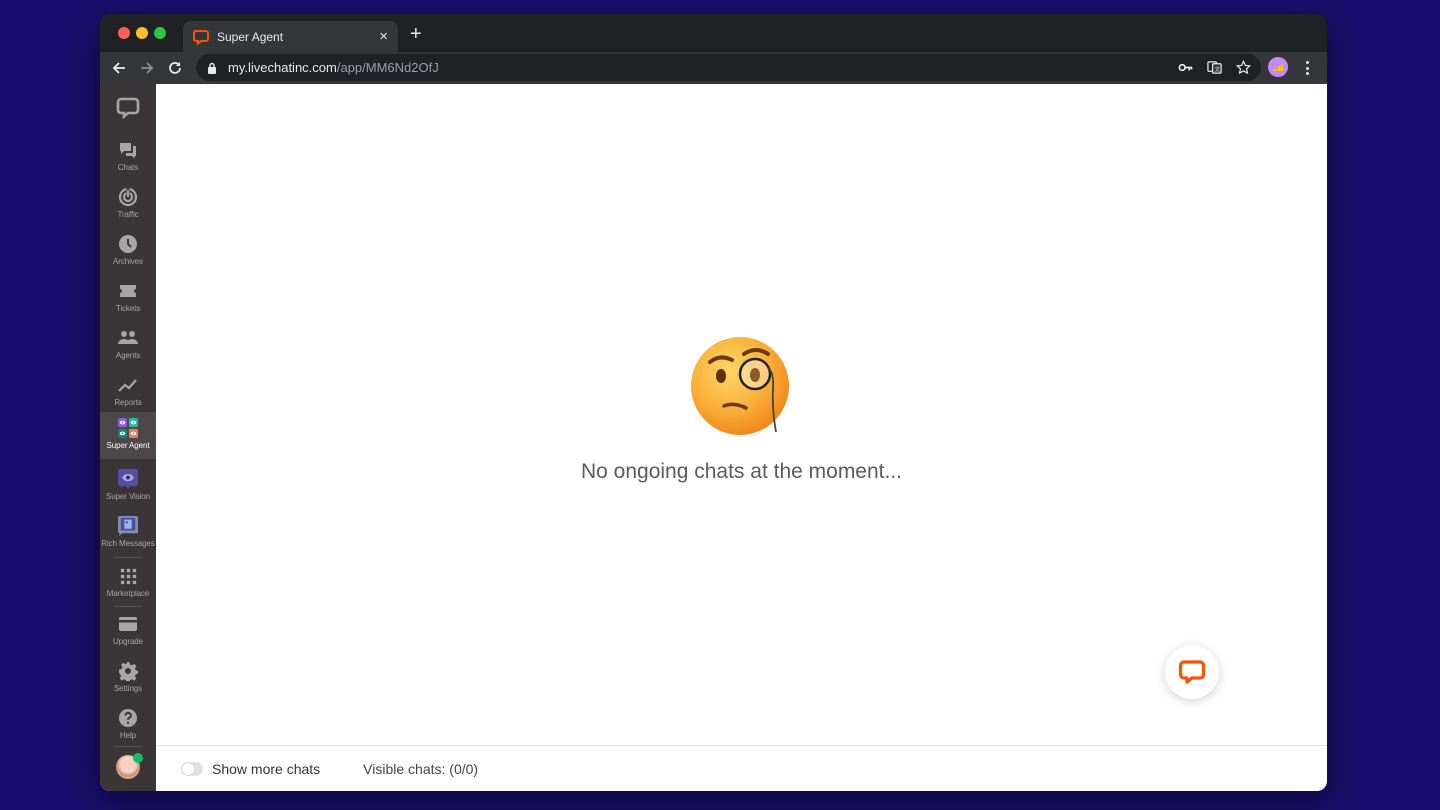  Describe the element at coordinates (290, 36) in the screenshot. I see `tab-super-agent: Super Agent ×` at that location.